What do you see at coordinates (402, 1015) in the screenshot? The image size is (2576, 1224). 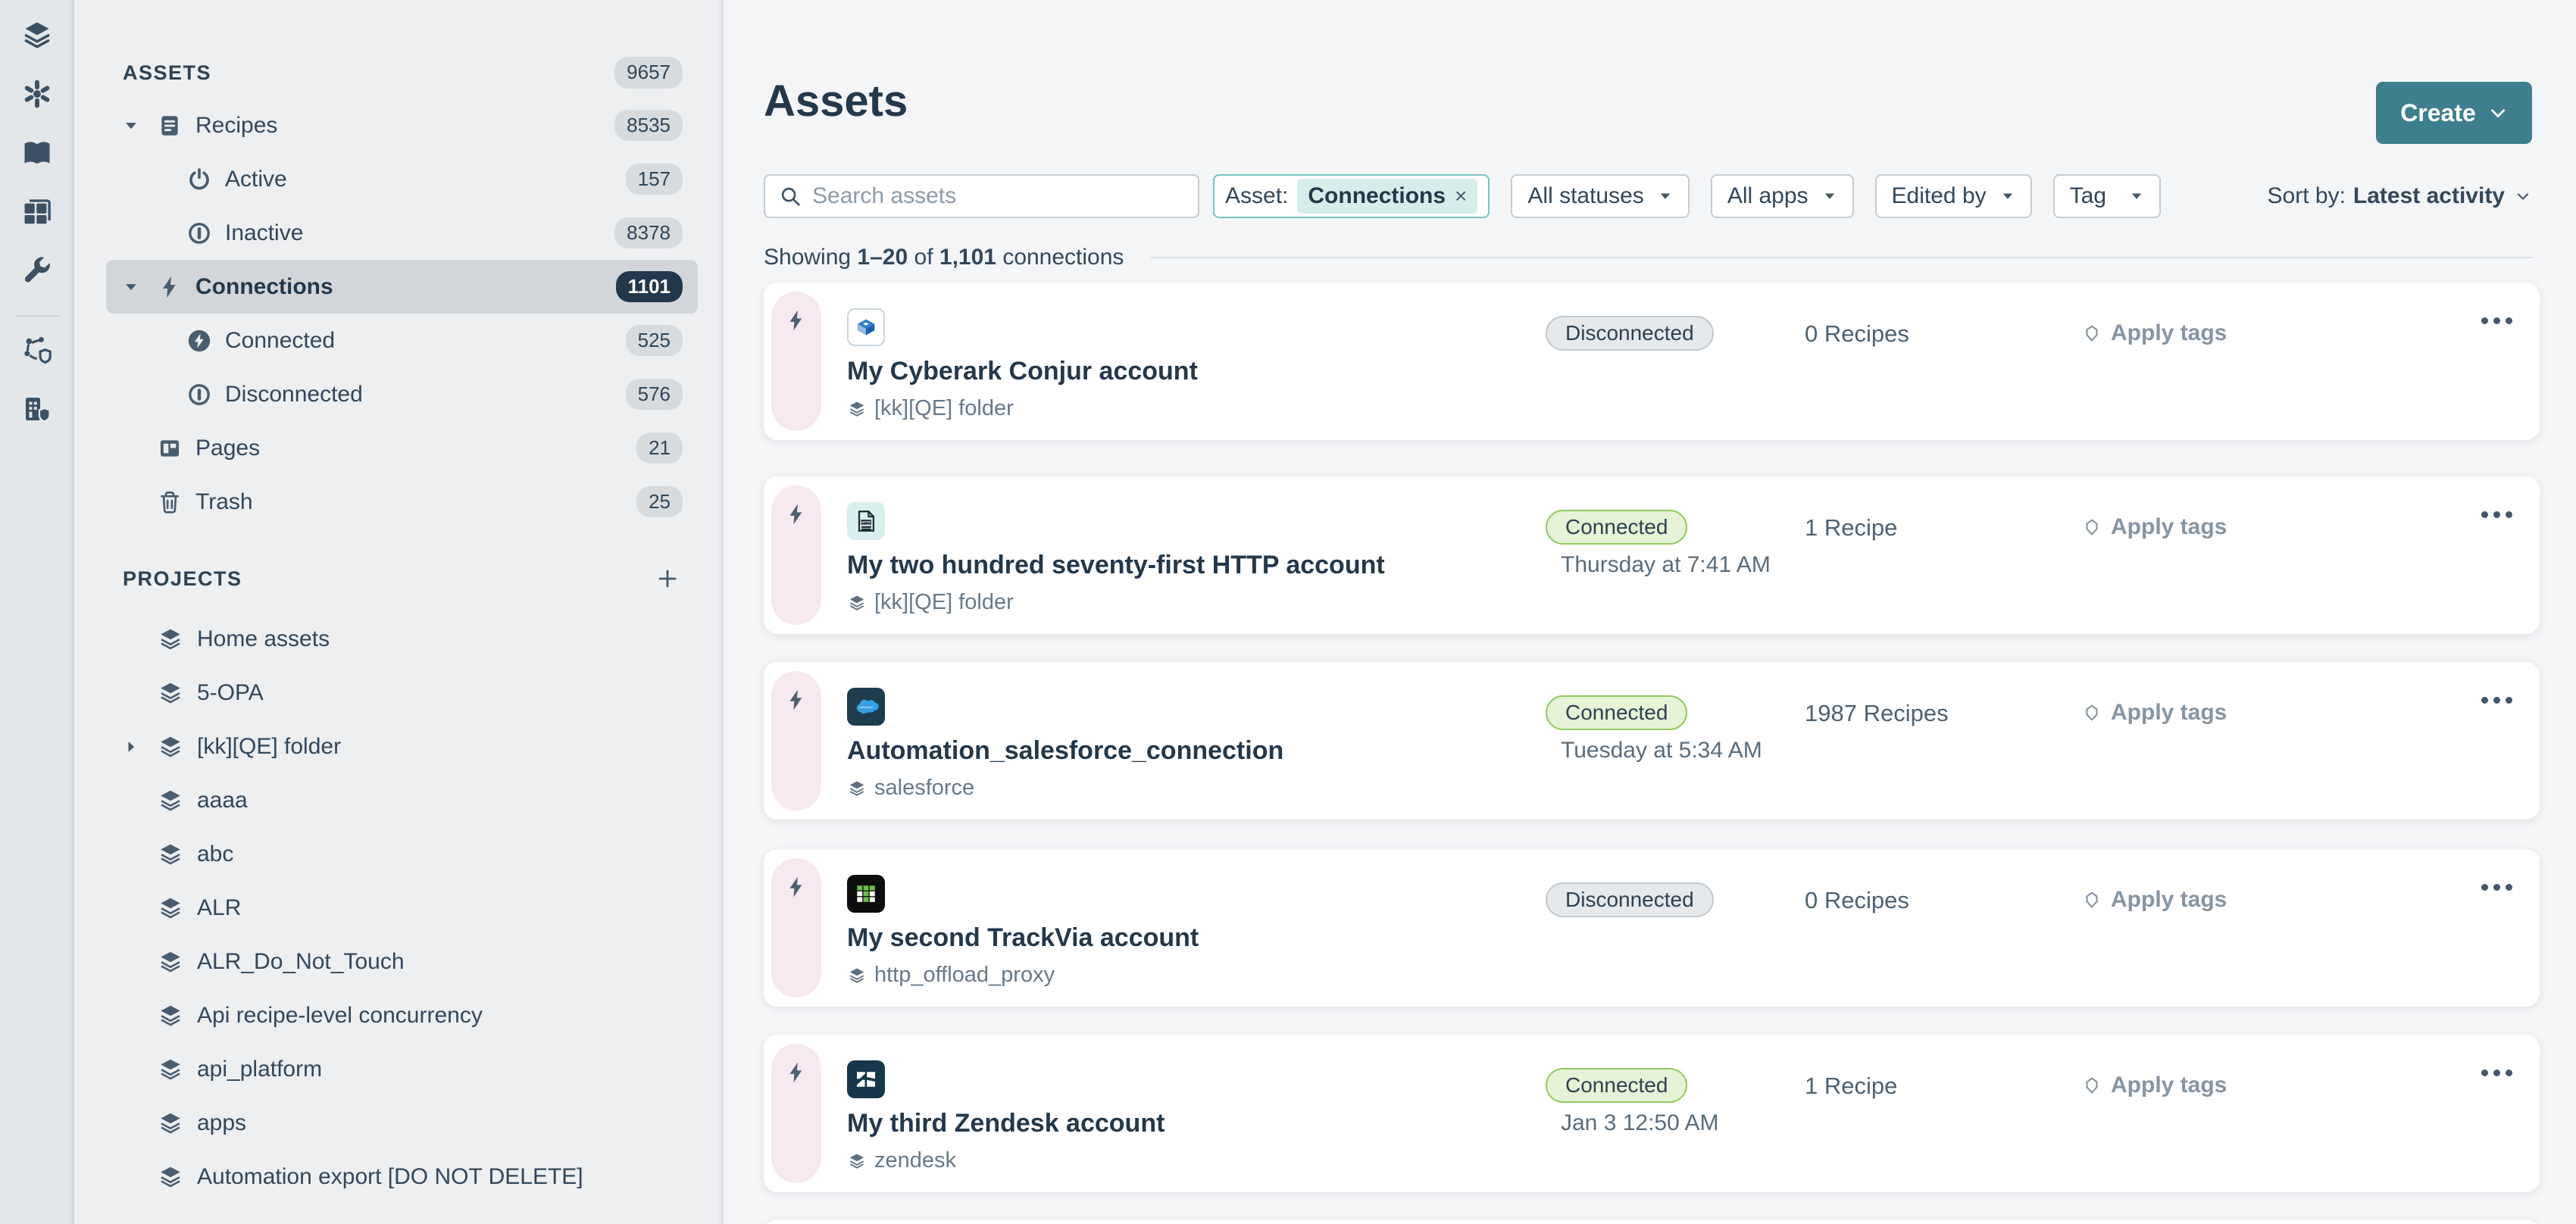 I see `project-item: Api recipe-level concurrency` at bounding box center [402, 1015].